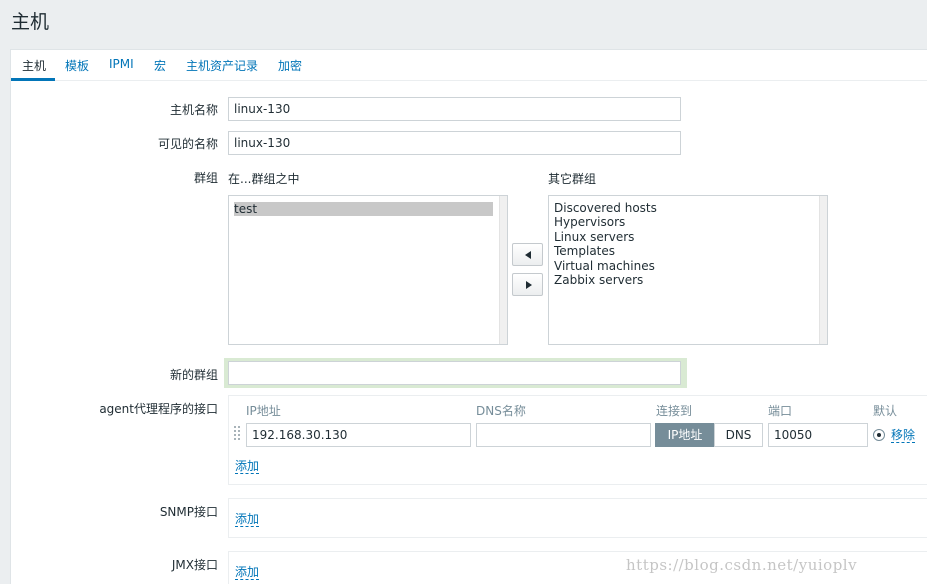 The image size is (927, 584). I want to click on hostname-input, so click(454, 109).